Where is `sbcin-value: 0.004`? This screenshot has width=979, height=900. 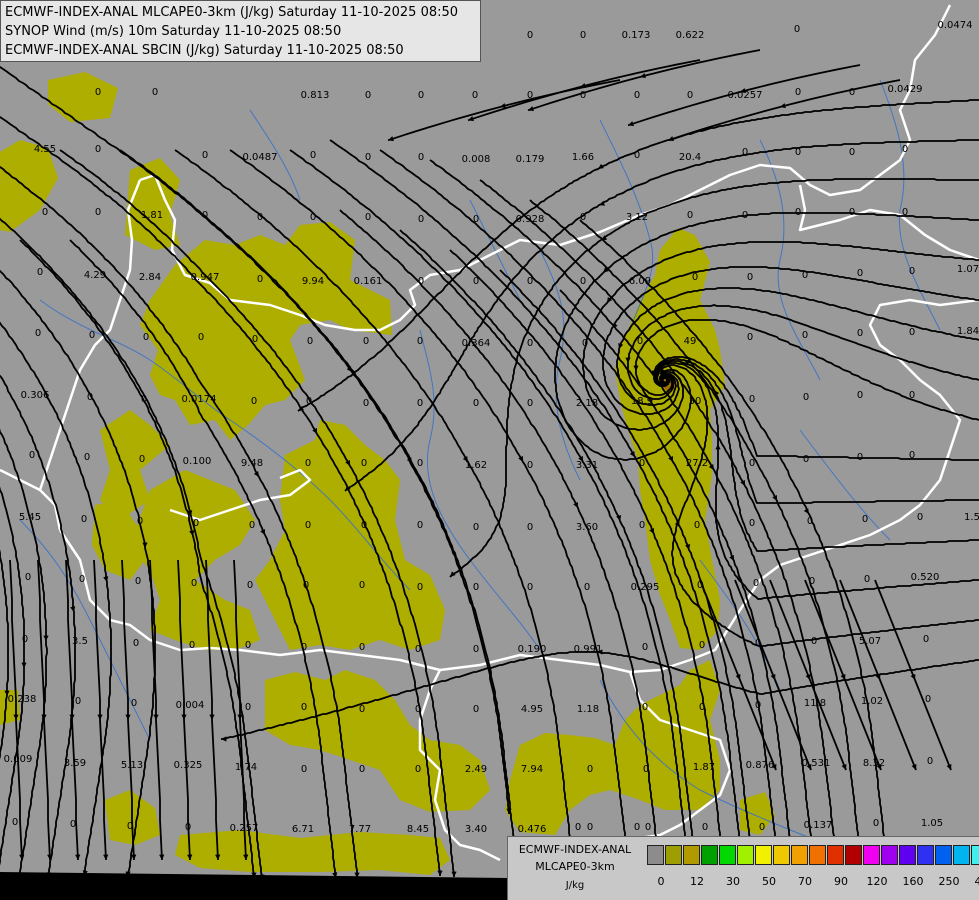
sbcin-value: 0.004 is located at coordinates (190, 705).